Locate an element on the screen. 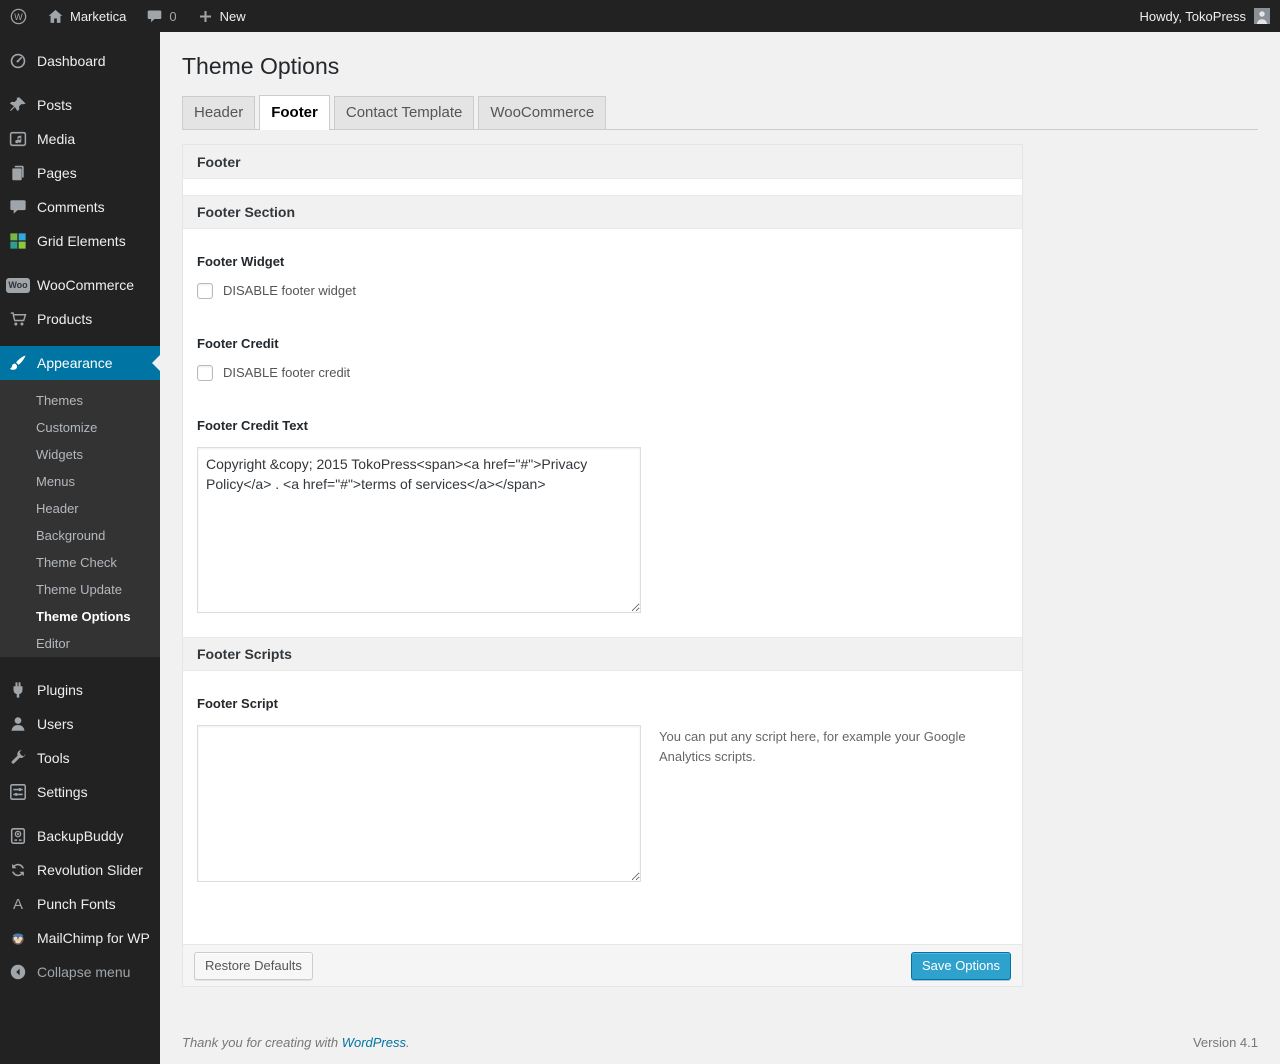 The height and width of the screenshot is (1064, 1280). woocommerce-badge-icon: Woo is located at coordinates (18, 285).